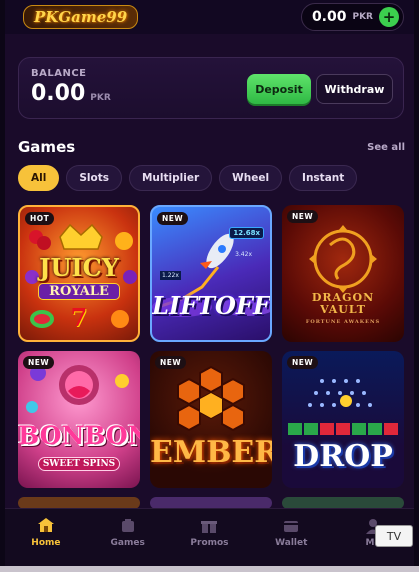 Image resolution: width=419 pixels, height=572 pixels. What do you see at coordinates (79, 267) in the screenshot?
I see `game-title-line1: JUICY` at bounding box center [79, 267].